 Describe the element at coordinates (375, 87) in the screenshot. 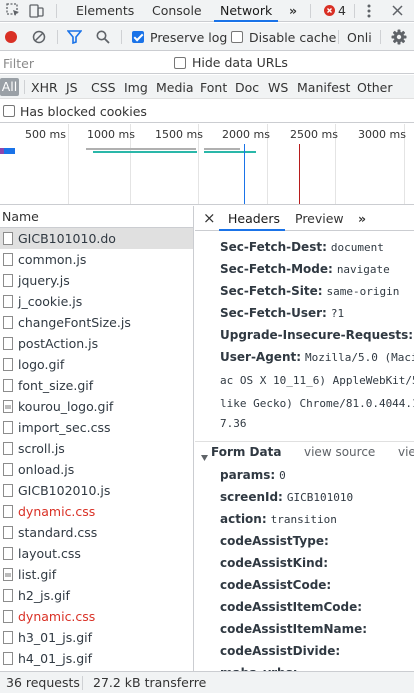

I see `type-other: Other` at that location.